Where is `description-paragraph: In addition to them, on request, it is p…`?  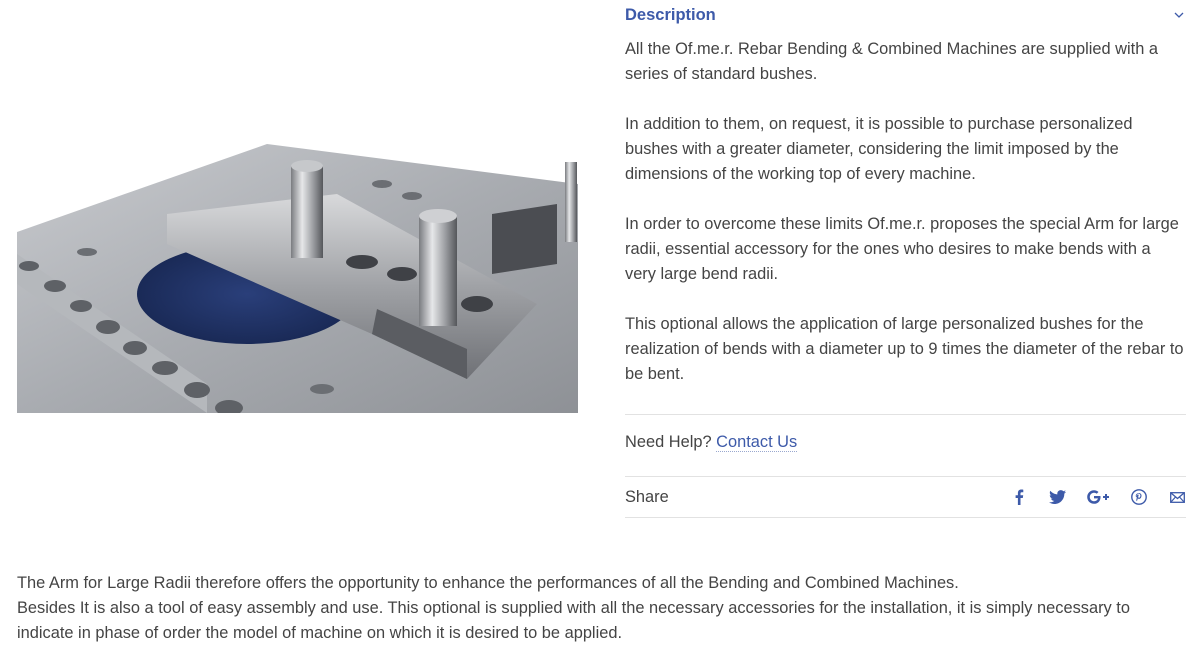
description-paragraph: In addition to them, on request, it is p… is located at coordinates (879, 149).